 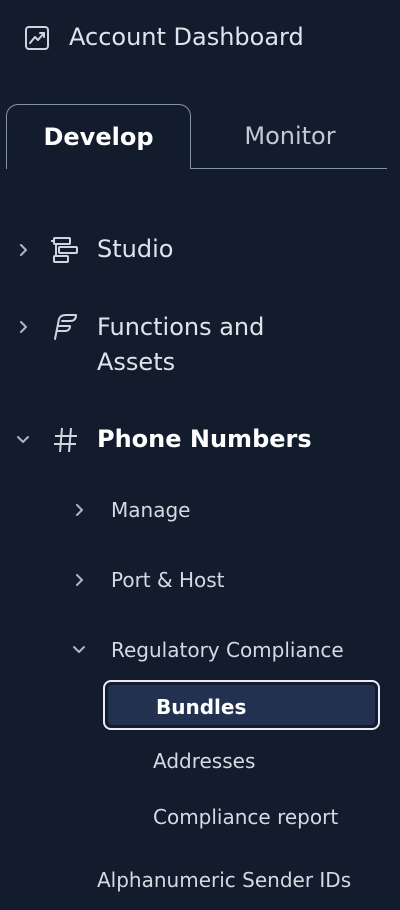 I want to click on nav-item-functions-assets: Functions and Assets, so click(x=200, y=344).